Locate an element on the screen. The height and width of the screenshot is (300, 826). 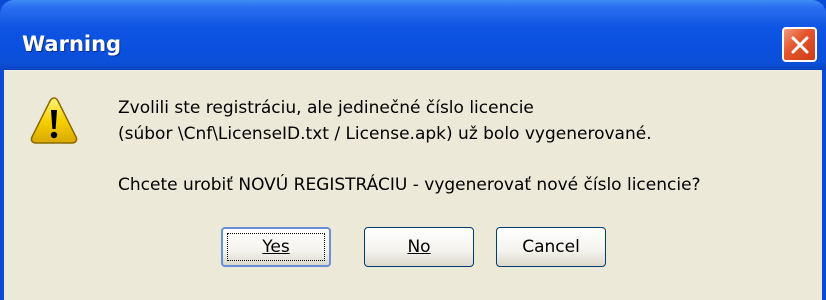
yes-button: Yes is located at coordinates (276, 247).